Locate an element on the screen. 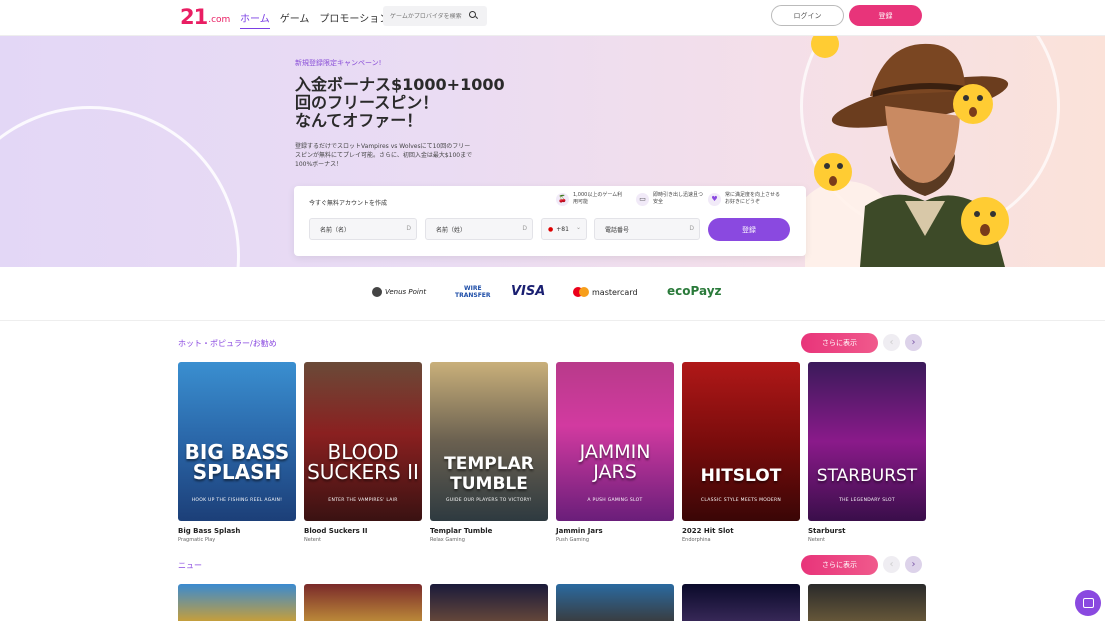 This screenshot has height=621, width=1105. signup-label: 今すぐ無料アカウントを作成 is located at coordinates (348, 203).